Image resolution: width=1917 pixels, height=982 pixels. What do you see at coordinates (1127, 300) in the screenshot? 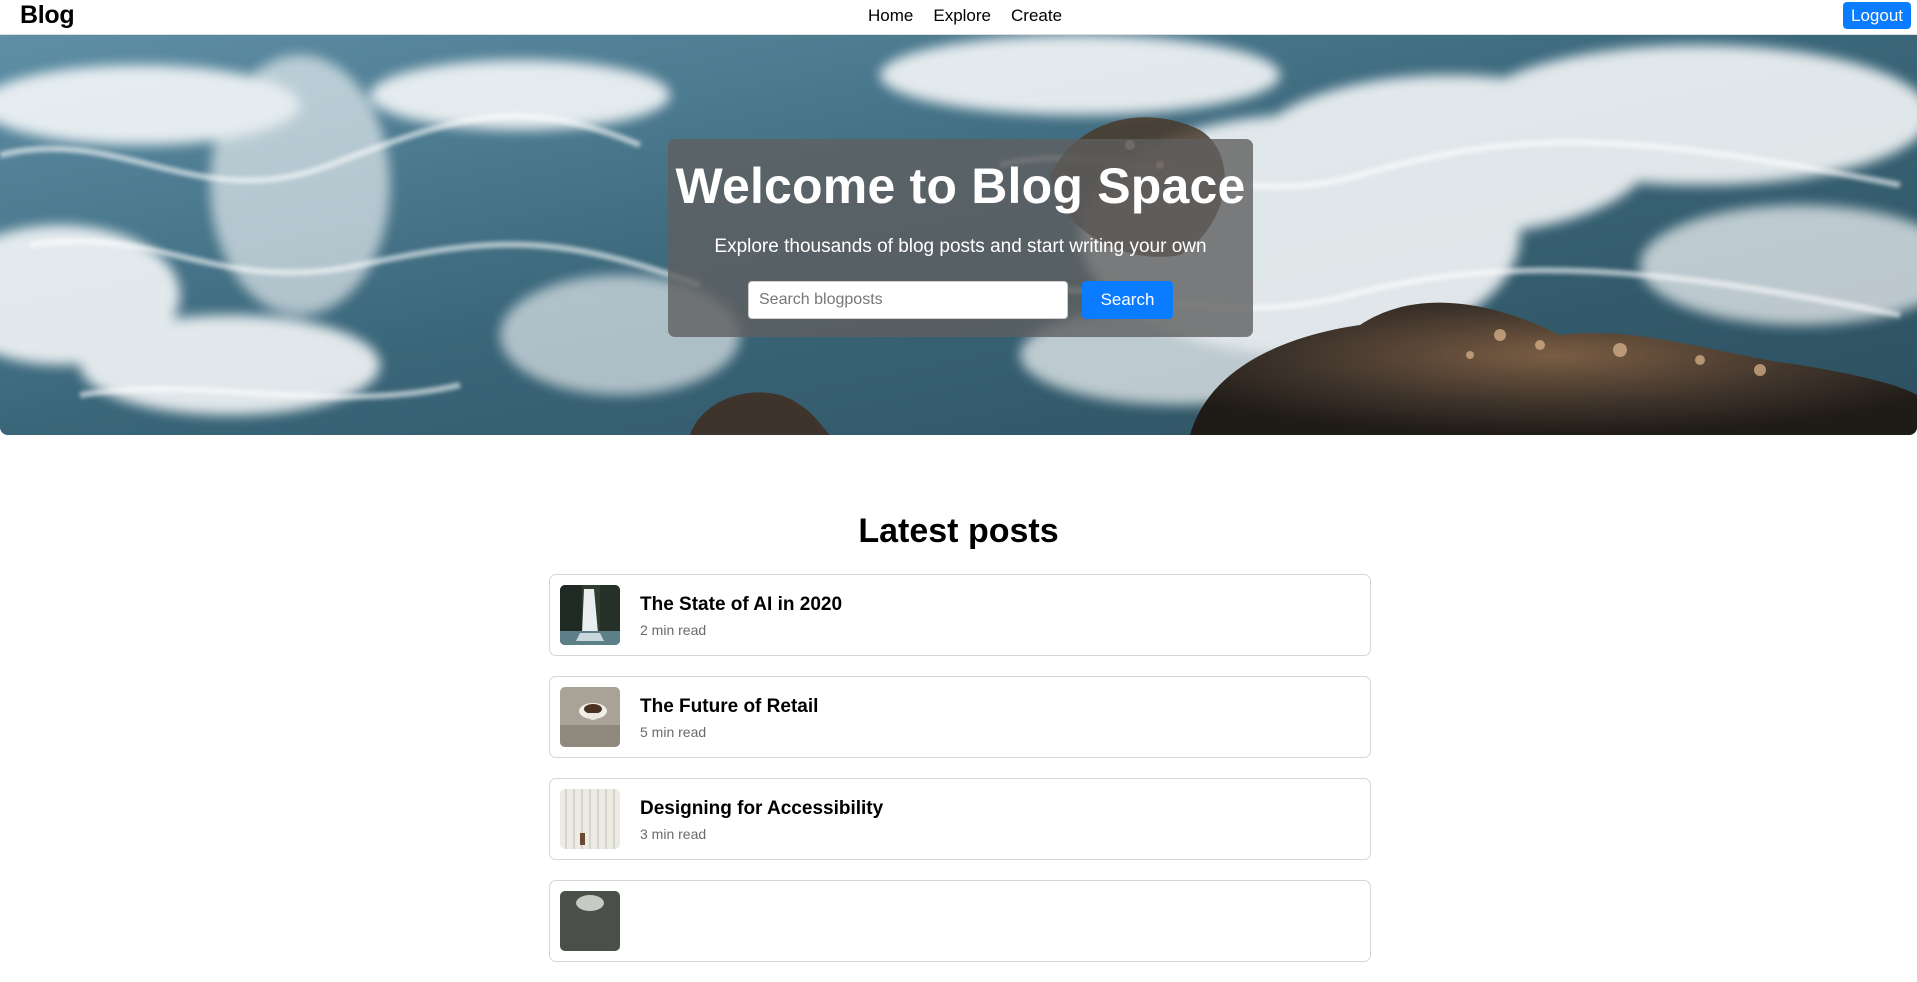
I see `search-button: Search` at bounding box center [1127, 300].